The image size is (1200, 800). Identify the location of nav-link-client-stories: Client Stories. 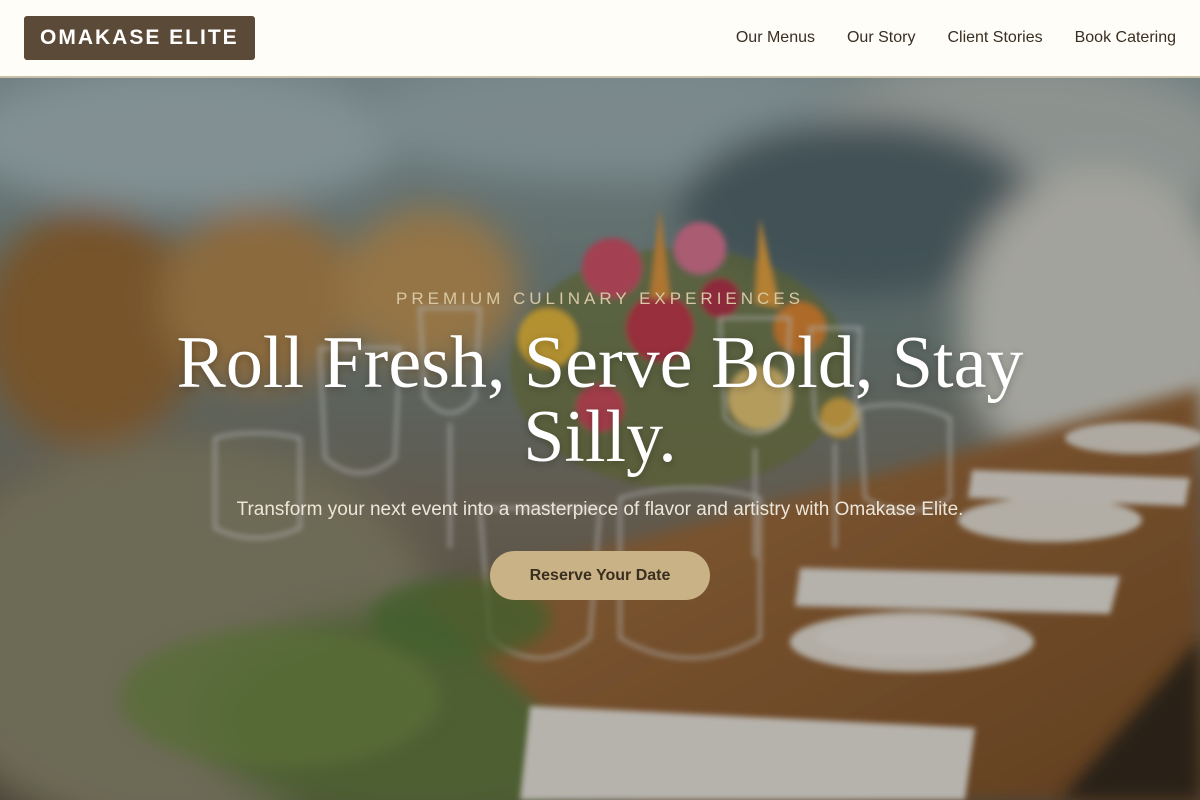
(994, 38).